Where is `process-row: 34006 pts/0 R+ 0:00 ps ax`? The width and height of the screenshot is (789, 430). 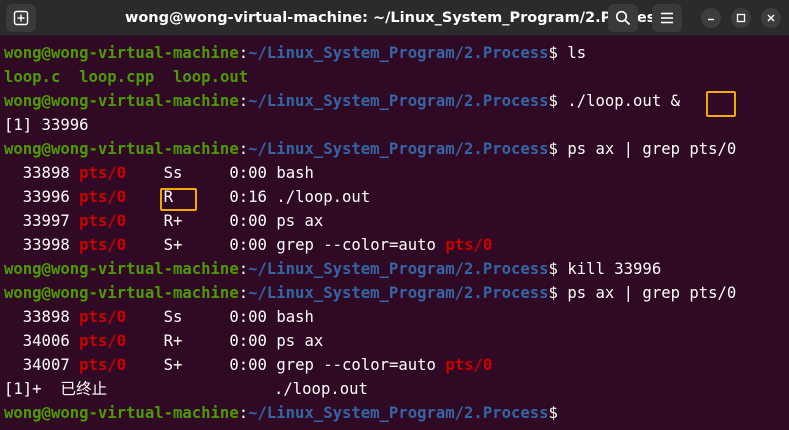 process-row: 34006 pts/0 R+ 0:00 ps ax is located at coordinates (164, 341).